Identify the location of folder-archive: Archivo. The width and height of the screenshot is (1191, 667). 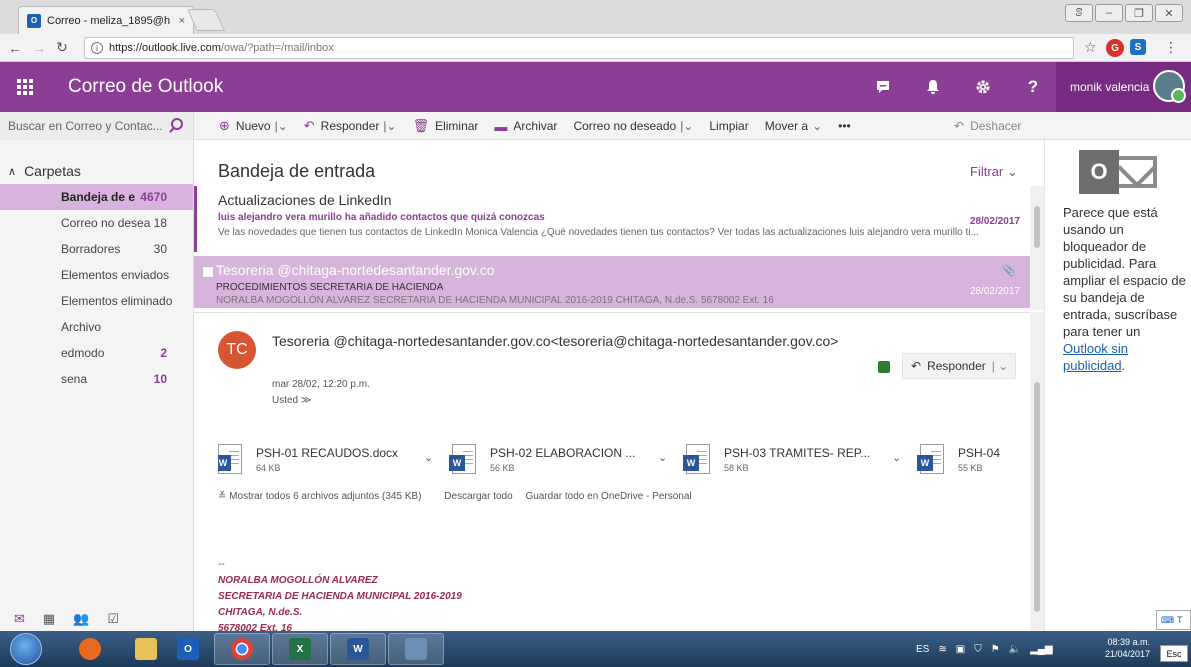
(96, 327).